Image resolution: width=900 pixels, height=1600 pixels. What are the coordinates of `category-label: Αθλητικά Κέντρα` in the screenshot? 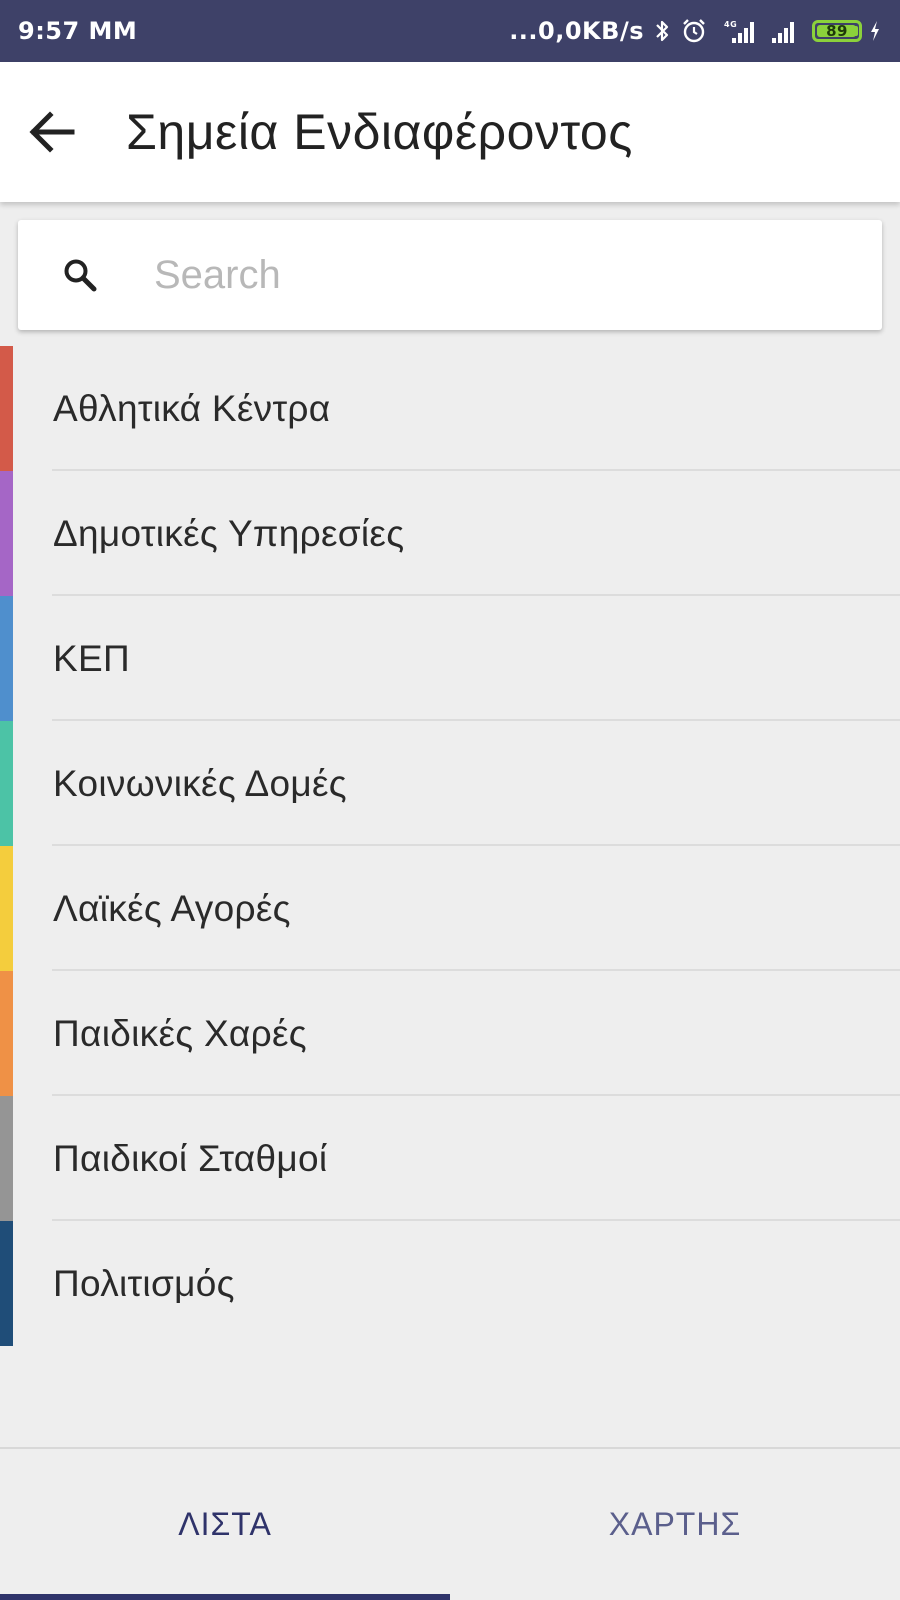 It's located at (192, 408).